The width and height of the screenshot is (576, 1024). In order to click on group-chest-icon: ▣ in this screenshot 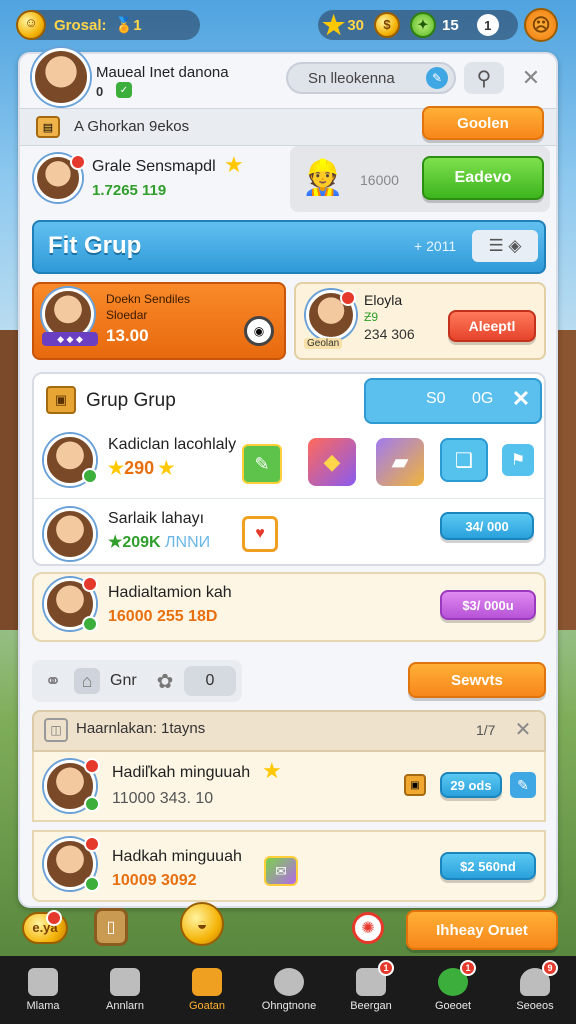, I will do `click(61, 400)`.